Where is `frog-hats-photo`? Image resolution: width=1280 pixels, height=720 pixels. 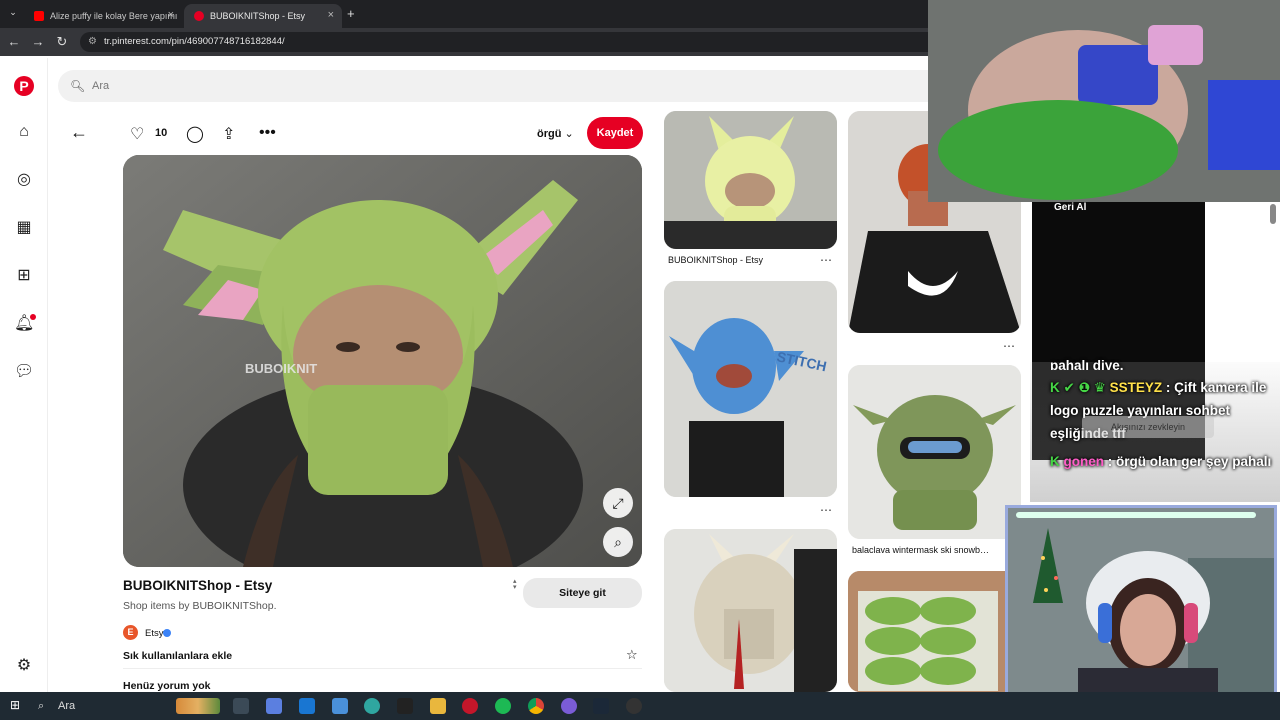
frog-hats-photo is located at coordinates (934, 631).